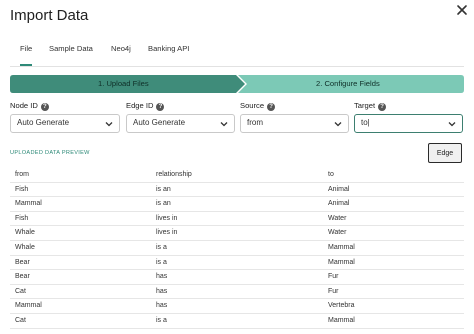  What do you see at coordinates (237, 306) in the screenshot?
I see `table-row: Mammal has Vertebra` at bounding box center [237, 306].